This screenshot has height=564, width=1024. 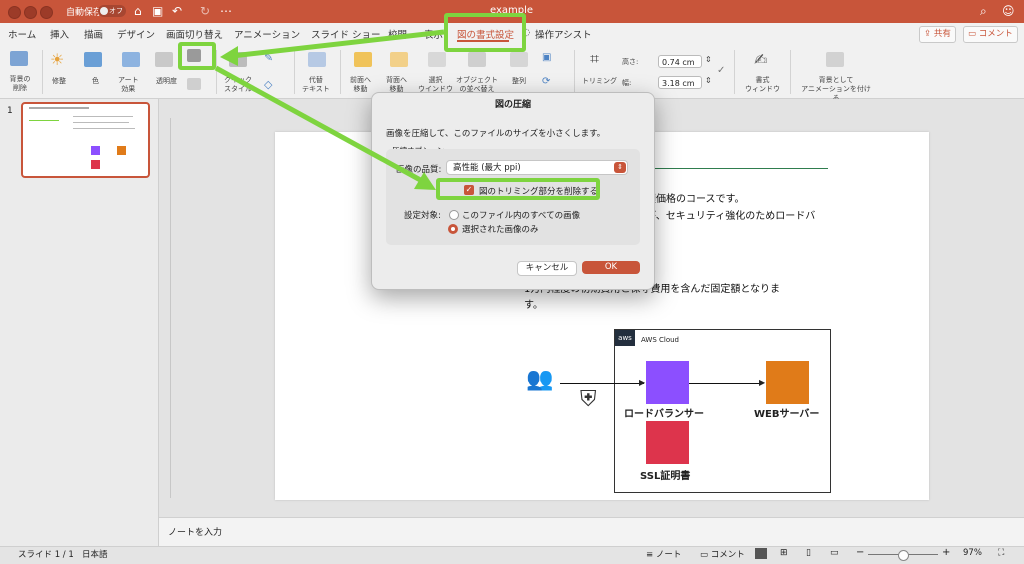 What do you see at coordinates (320, 125) in the screenshot?
I see `arrow-button-to-checkbox` at bounding box center [320, 125].